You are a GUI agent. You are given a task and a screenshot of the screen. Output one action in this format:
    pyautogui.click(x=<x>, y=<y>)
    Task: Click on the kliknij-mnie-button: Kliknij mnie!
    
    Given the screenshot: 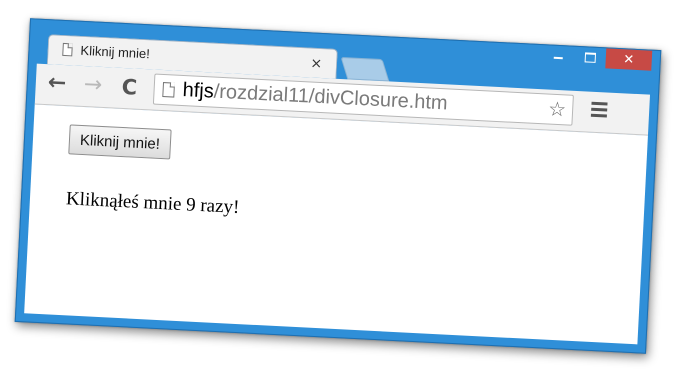 What is the action you would take?
    pyautogui.click(x=120, y=142)
    